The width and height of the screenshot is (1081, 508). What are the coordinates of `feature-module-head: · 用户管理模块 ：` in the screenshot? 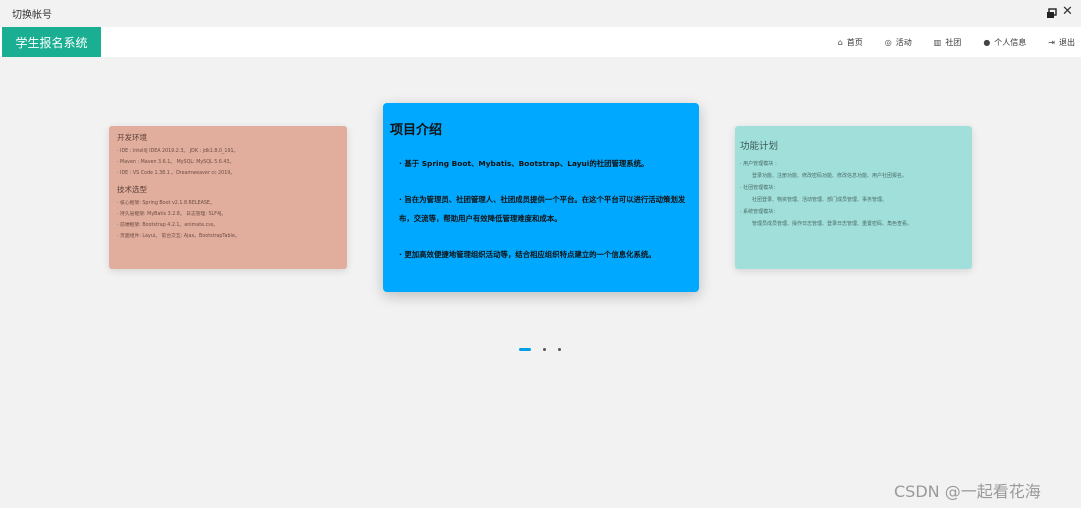 It's located at (760, 164).